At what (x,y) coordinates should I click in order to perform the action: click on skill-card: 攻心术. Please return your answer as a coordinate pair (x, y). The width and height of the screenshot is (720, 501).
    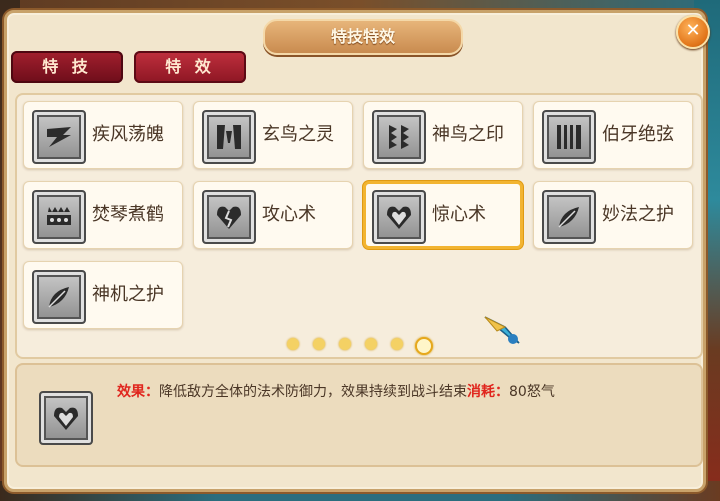
    Looking at the image, I should click on (273, 215).